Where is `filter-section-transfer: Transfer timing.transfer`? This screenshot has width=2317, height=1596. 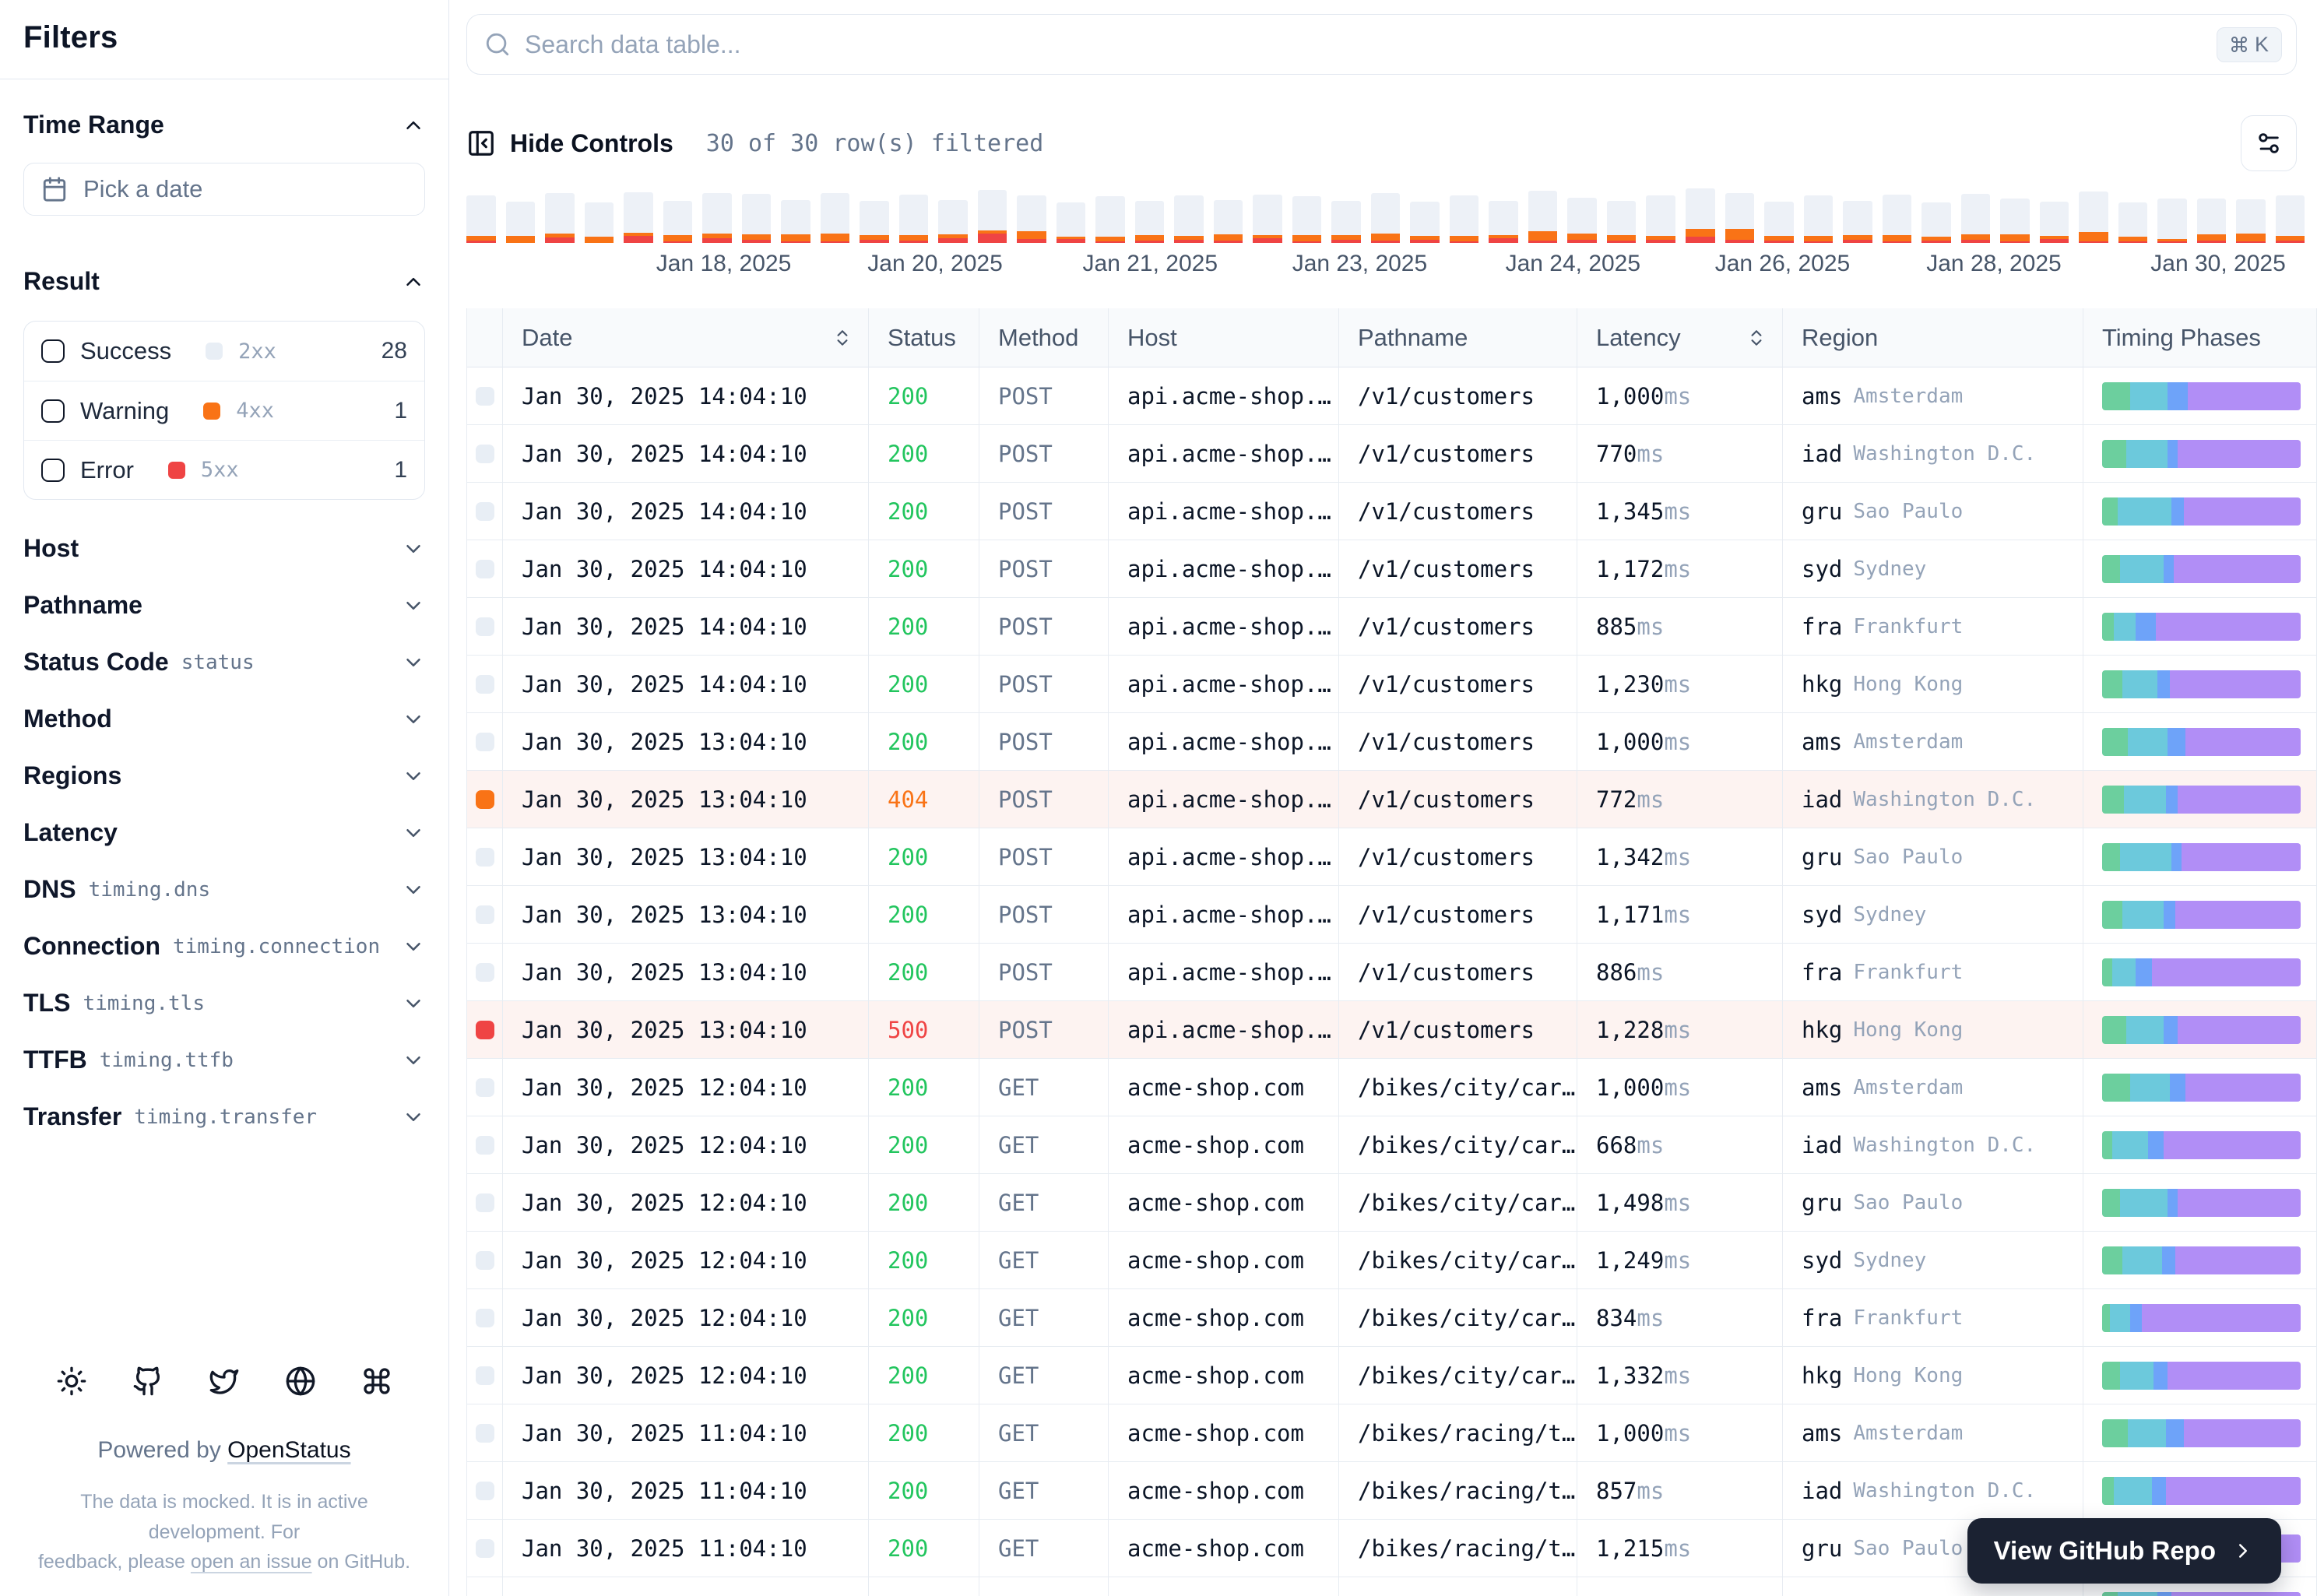
filter-section-transfer: Transfer timing.transfer is located at coordinates (224, 1116).